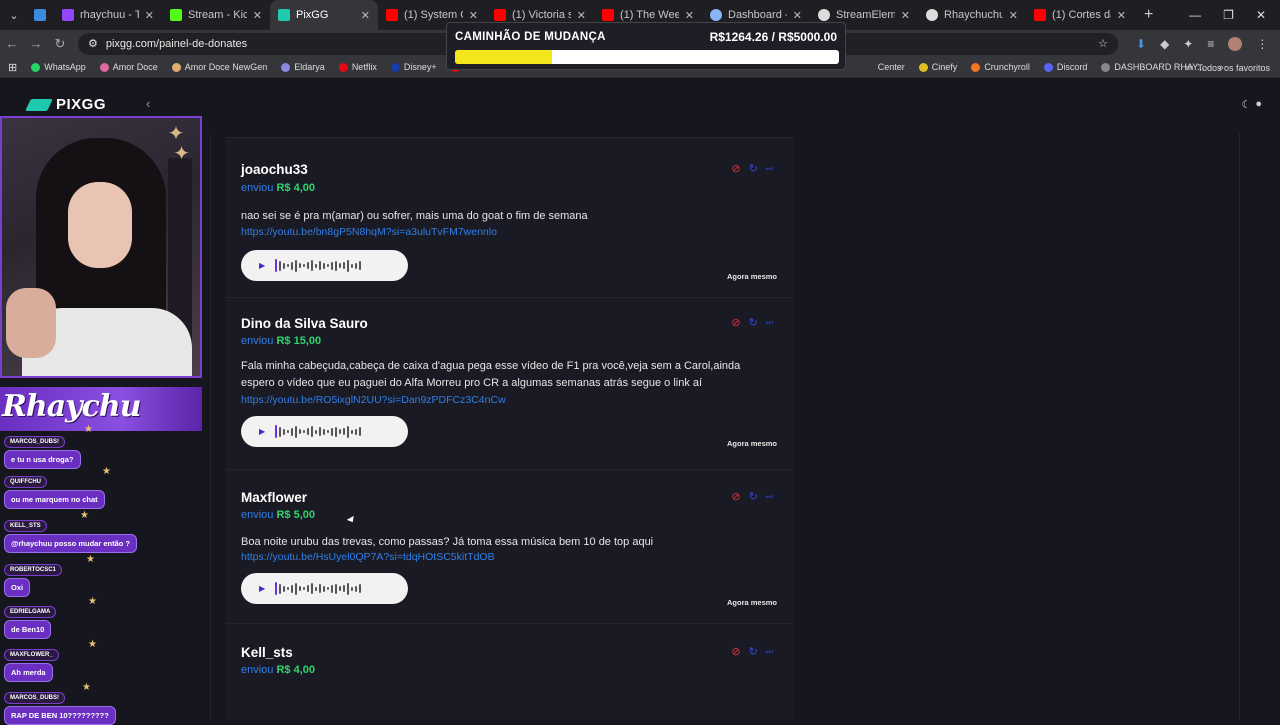 The height and width of the screenshot is (725, 1280). What do you see at coordinates (1164, 44) in the screenshot?
I see `extension-icon: ◆` at bounding box center [1164, 44].